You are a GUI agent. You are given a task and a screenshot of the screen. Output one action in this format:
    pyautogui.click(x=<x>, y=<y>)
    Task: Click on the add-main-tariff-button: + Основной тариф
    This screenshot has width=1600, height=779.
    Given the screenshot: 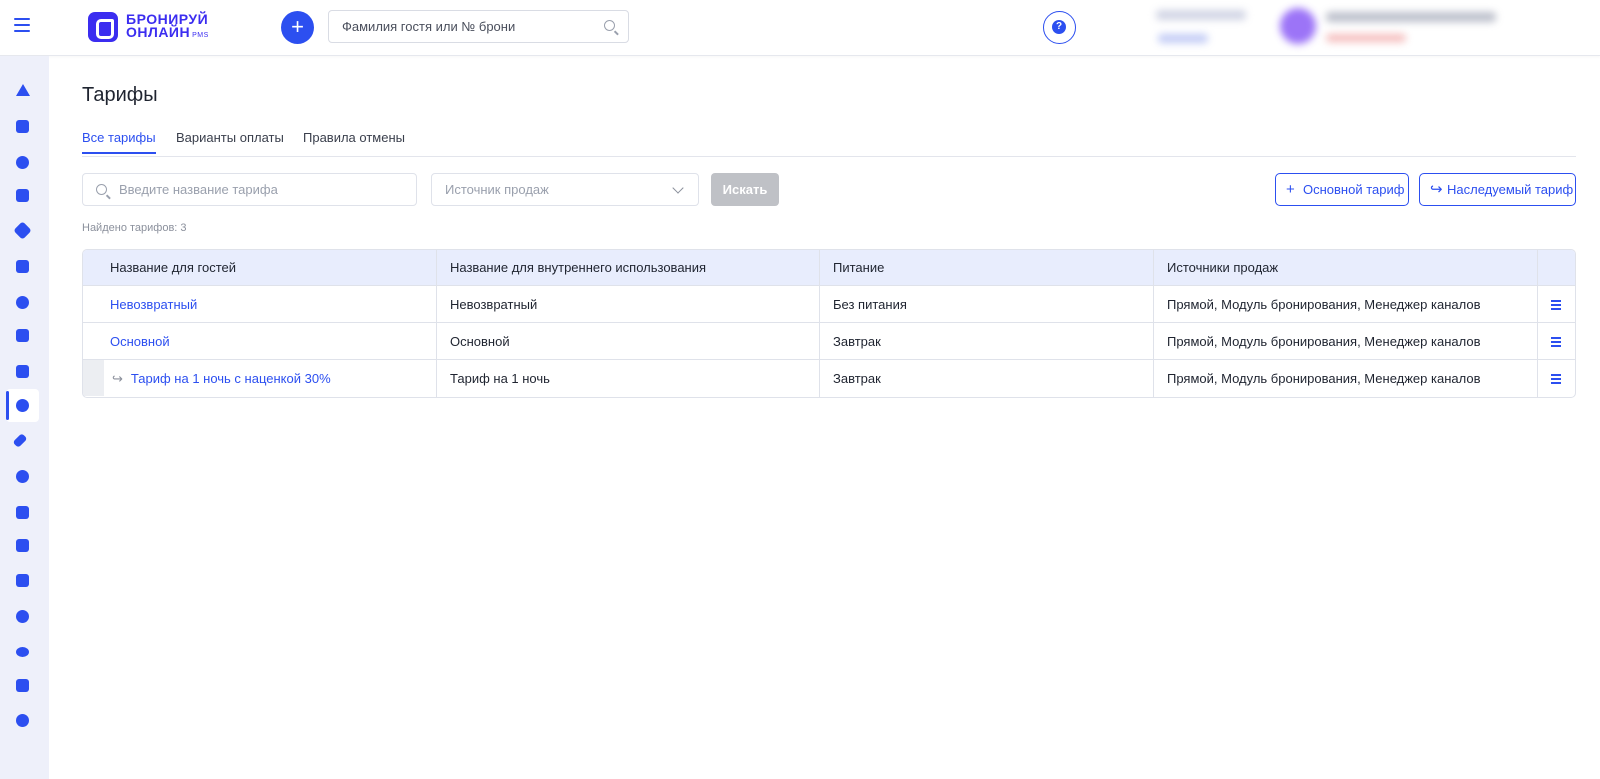 What is the action you would take?
    pyautogui.click(x=1342, y=189)
    